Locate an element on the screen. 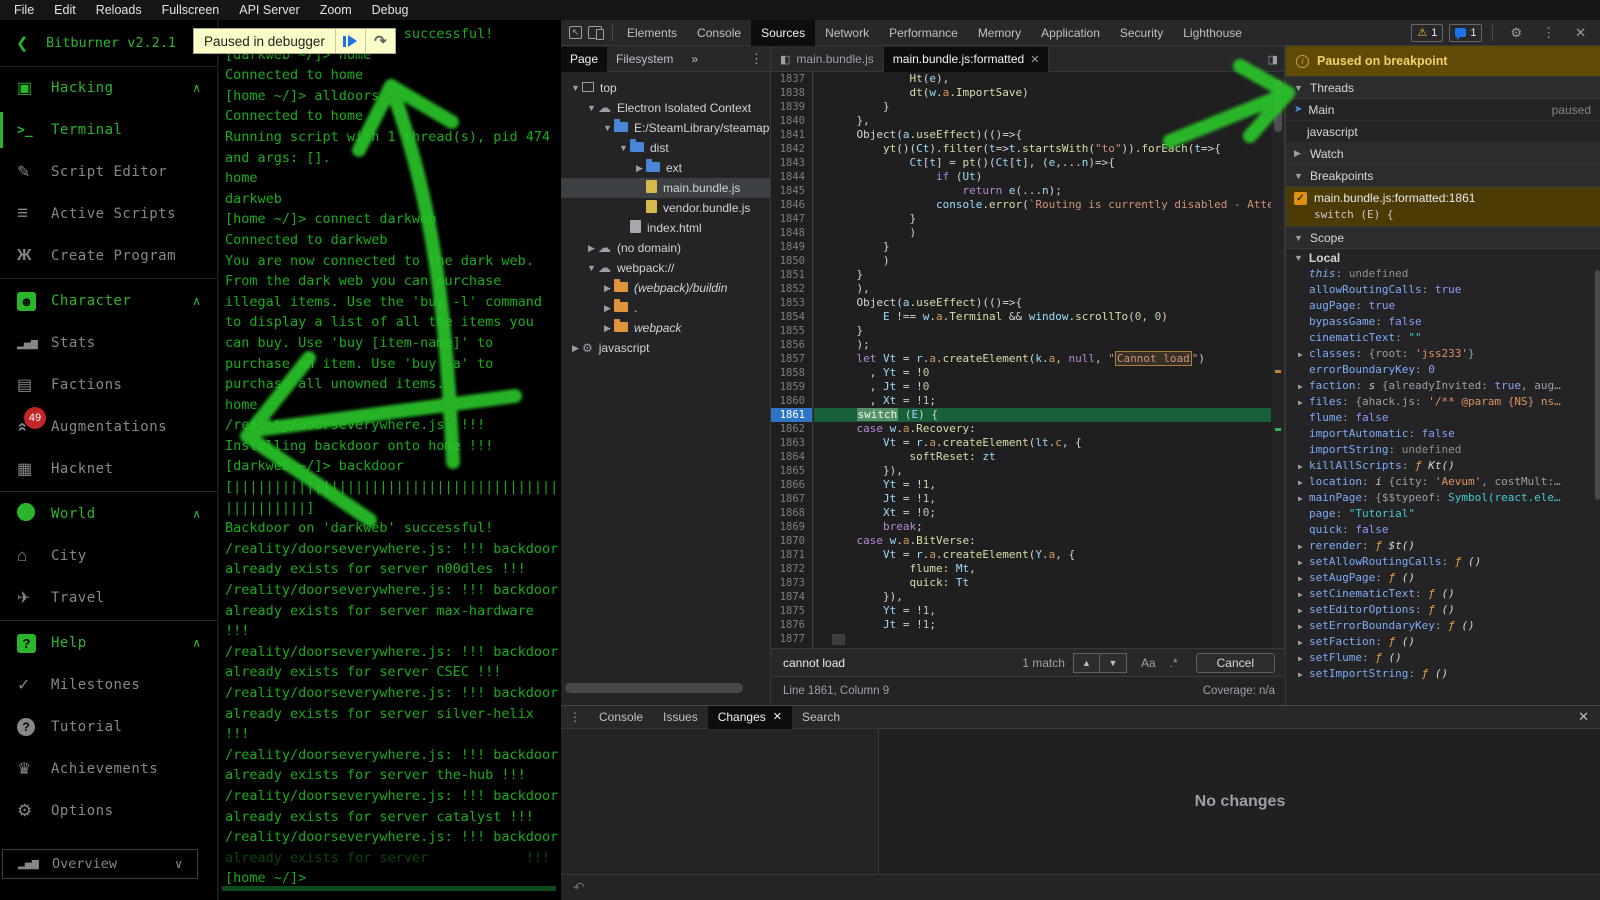  drawer-tab-changes: Changes ✕ is located at coordinates (749, 717).